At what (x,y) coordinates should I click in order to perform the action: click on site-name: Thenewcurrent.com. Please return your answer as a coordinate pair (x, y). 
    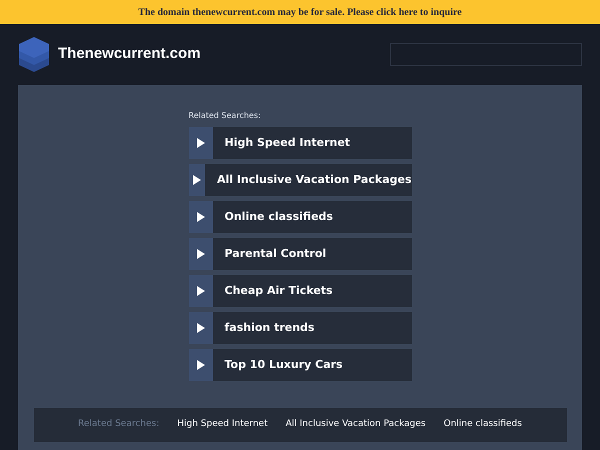
    Looking at the image, I should click on (129, 54).